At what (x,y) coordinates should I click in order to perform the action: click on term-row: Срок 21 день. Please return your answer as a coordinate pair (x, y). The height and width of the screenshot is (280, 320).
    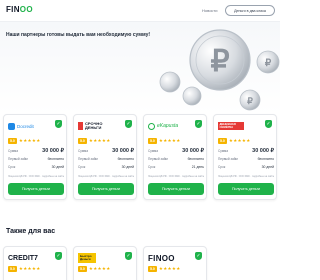
    Looking at the image, I should click on (176, 167).